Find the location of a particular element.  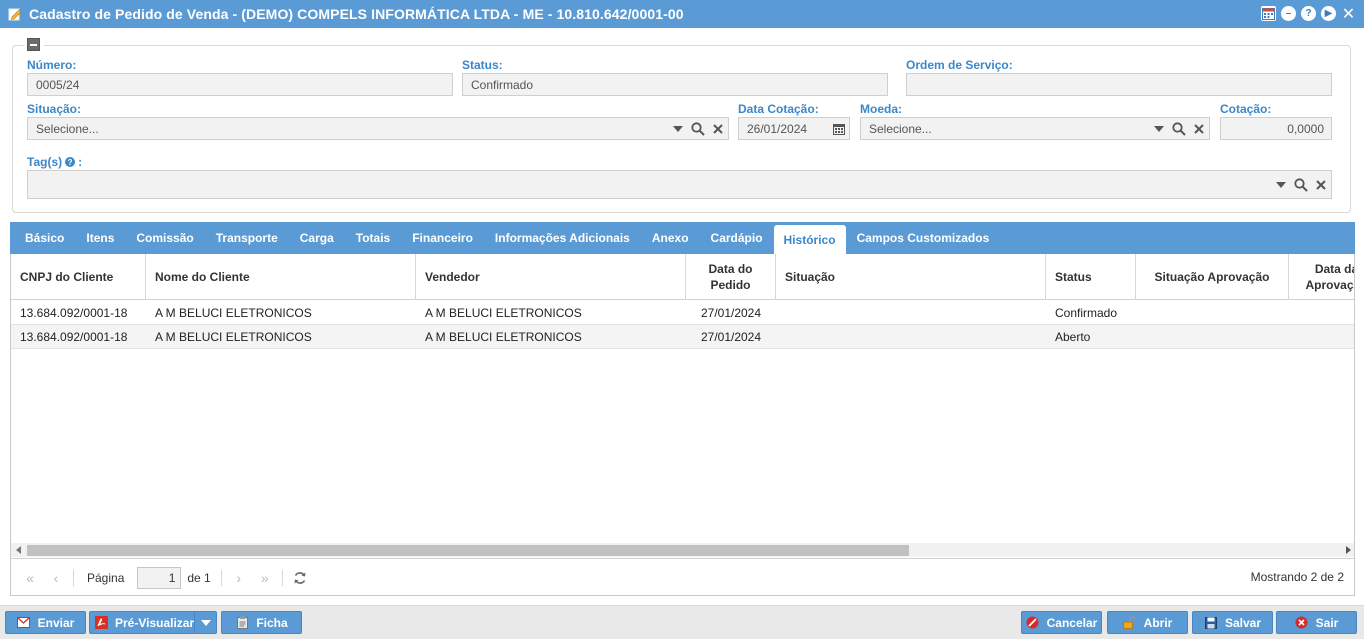

column-header-data-pedido: Data do Pedido is located at coordinates (731, 277).